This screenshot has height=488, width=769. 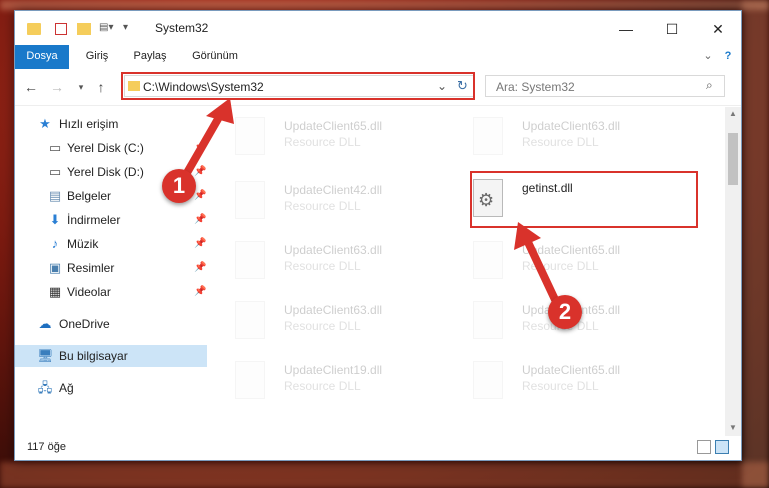 What do you see at coordinates (317, 382) in the screenshot?
I see `list-item: UpdateClient19.dll Resource DLL` at bounding box center [317, 382].